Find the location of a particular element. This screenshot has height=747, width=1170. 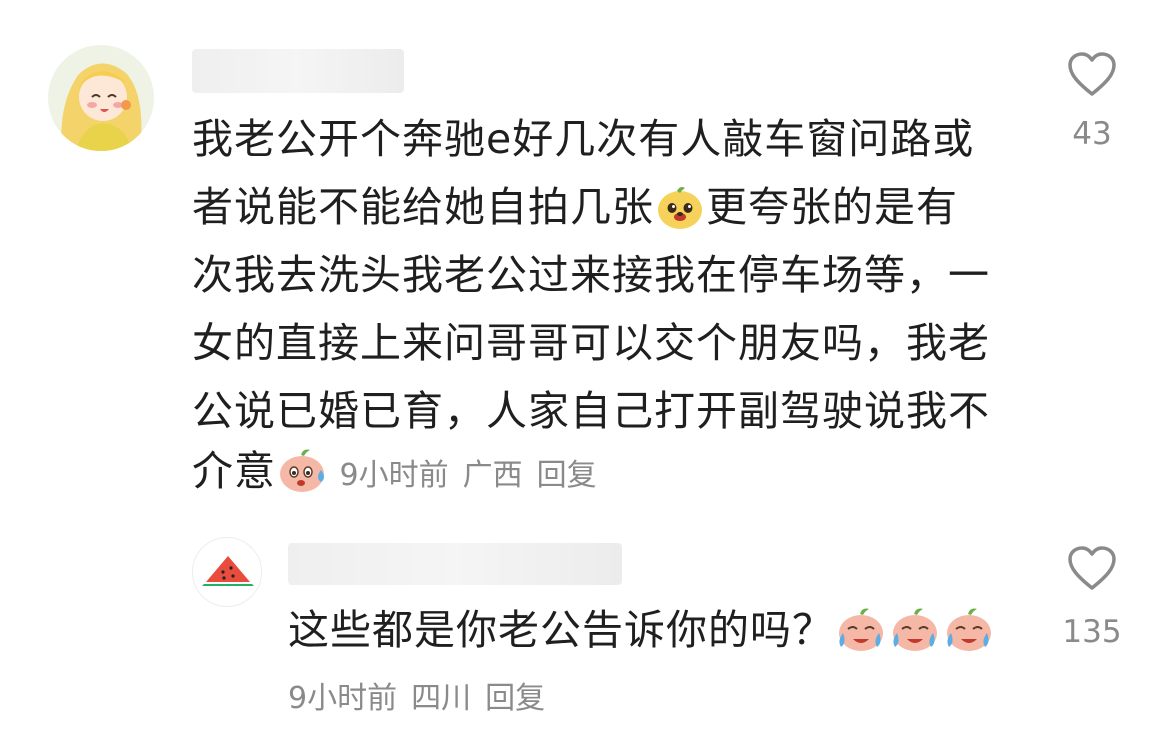

comment-line: 者说能不能给她自拍几张 更夸张的是有 is located at coordinates (575, 211).